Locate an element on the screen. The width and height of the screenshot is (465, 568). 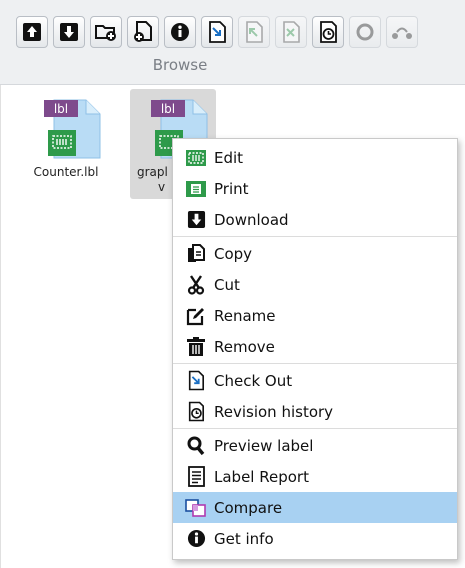
menu-item-download: Download is located at coordinates (315, 219).